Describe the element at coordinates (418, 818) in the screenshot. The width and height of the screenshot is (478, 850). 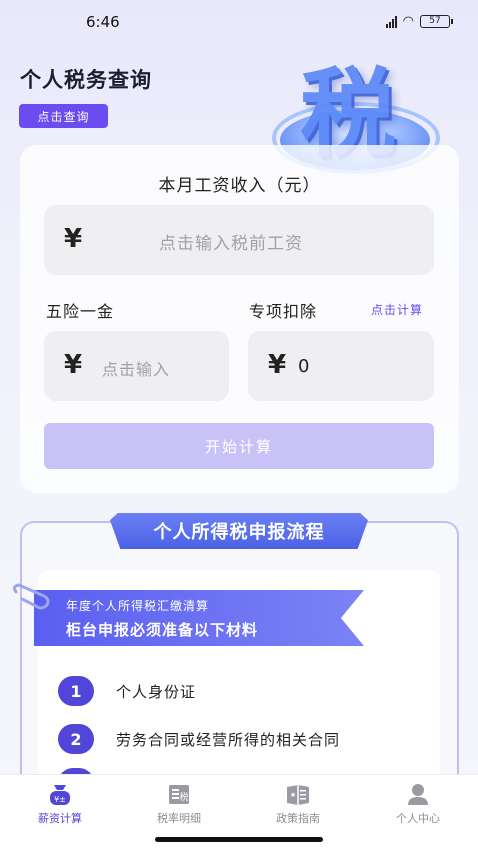
I see `tab-label: 个人中心` at that location.